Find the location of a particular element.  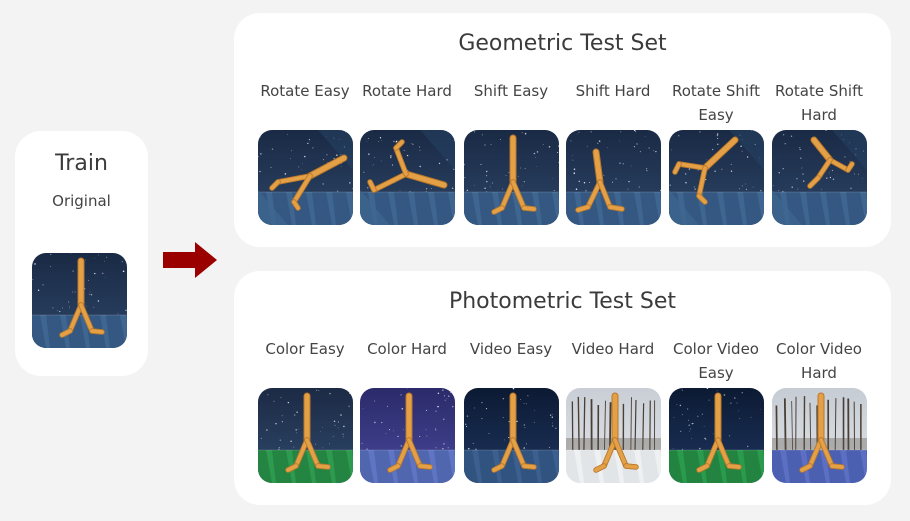

geometric-image-original-stand is located at coordinates (511, 177).